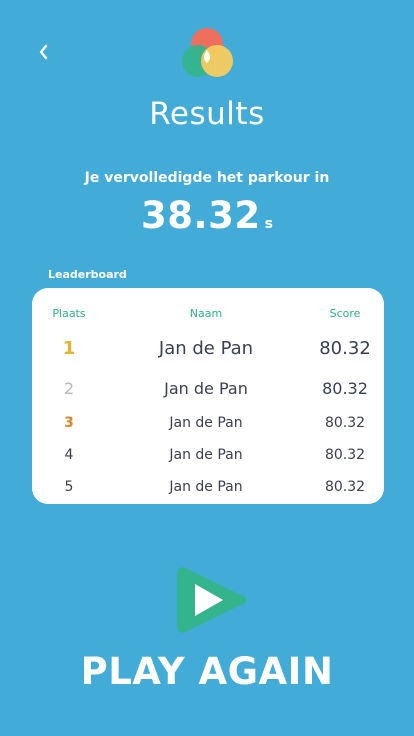 This screenshot has height=736, width=414. Describe the element at coordinates (345, 423) in the screenshot. I see `player-score-3: 80.32` at that location.